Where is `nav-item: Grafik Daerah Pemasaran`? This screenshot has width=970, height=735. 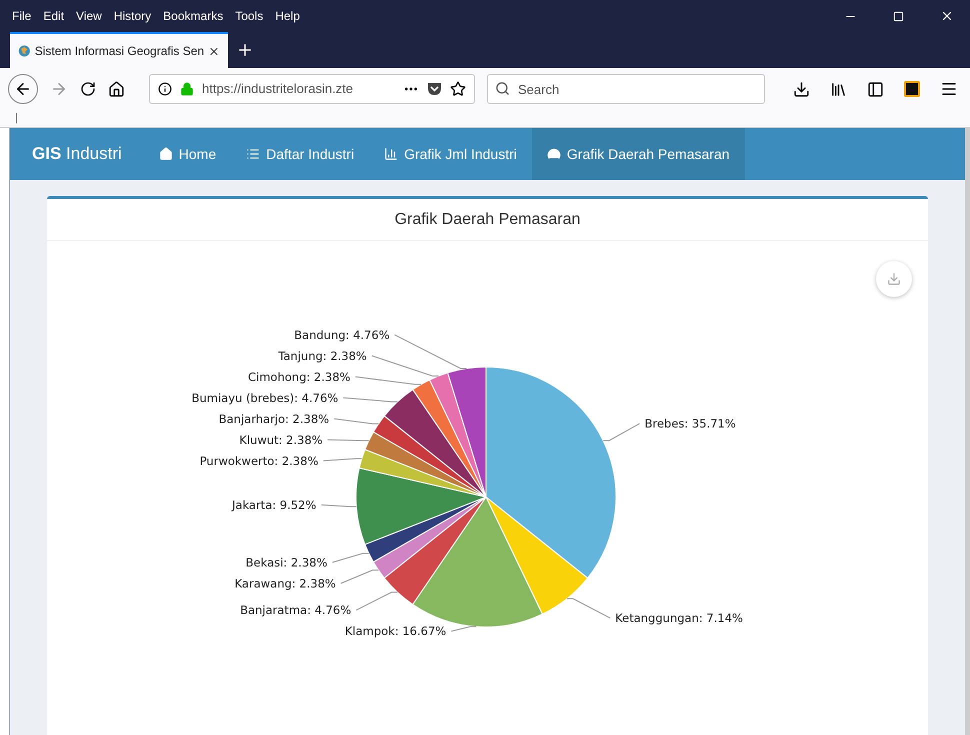
nav-item: Grafik Daerah Pemasaran is located at coordinates (638, 154).